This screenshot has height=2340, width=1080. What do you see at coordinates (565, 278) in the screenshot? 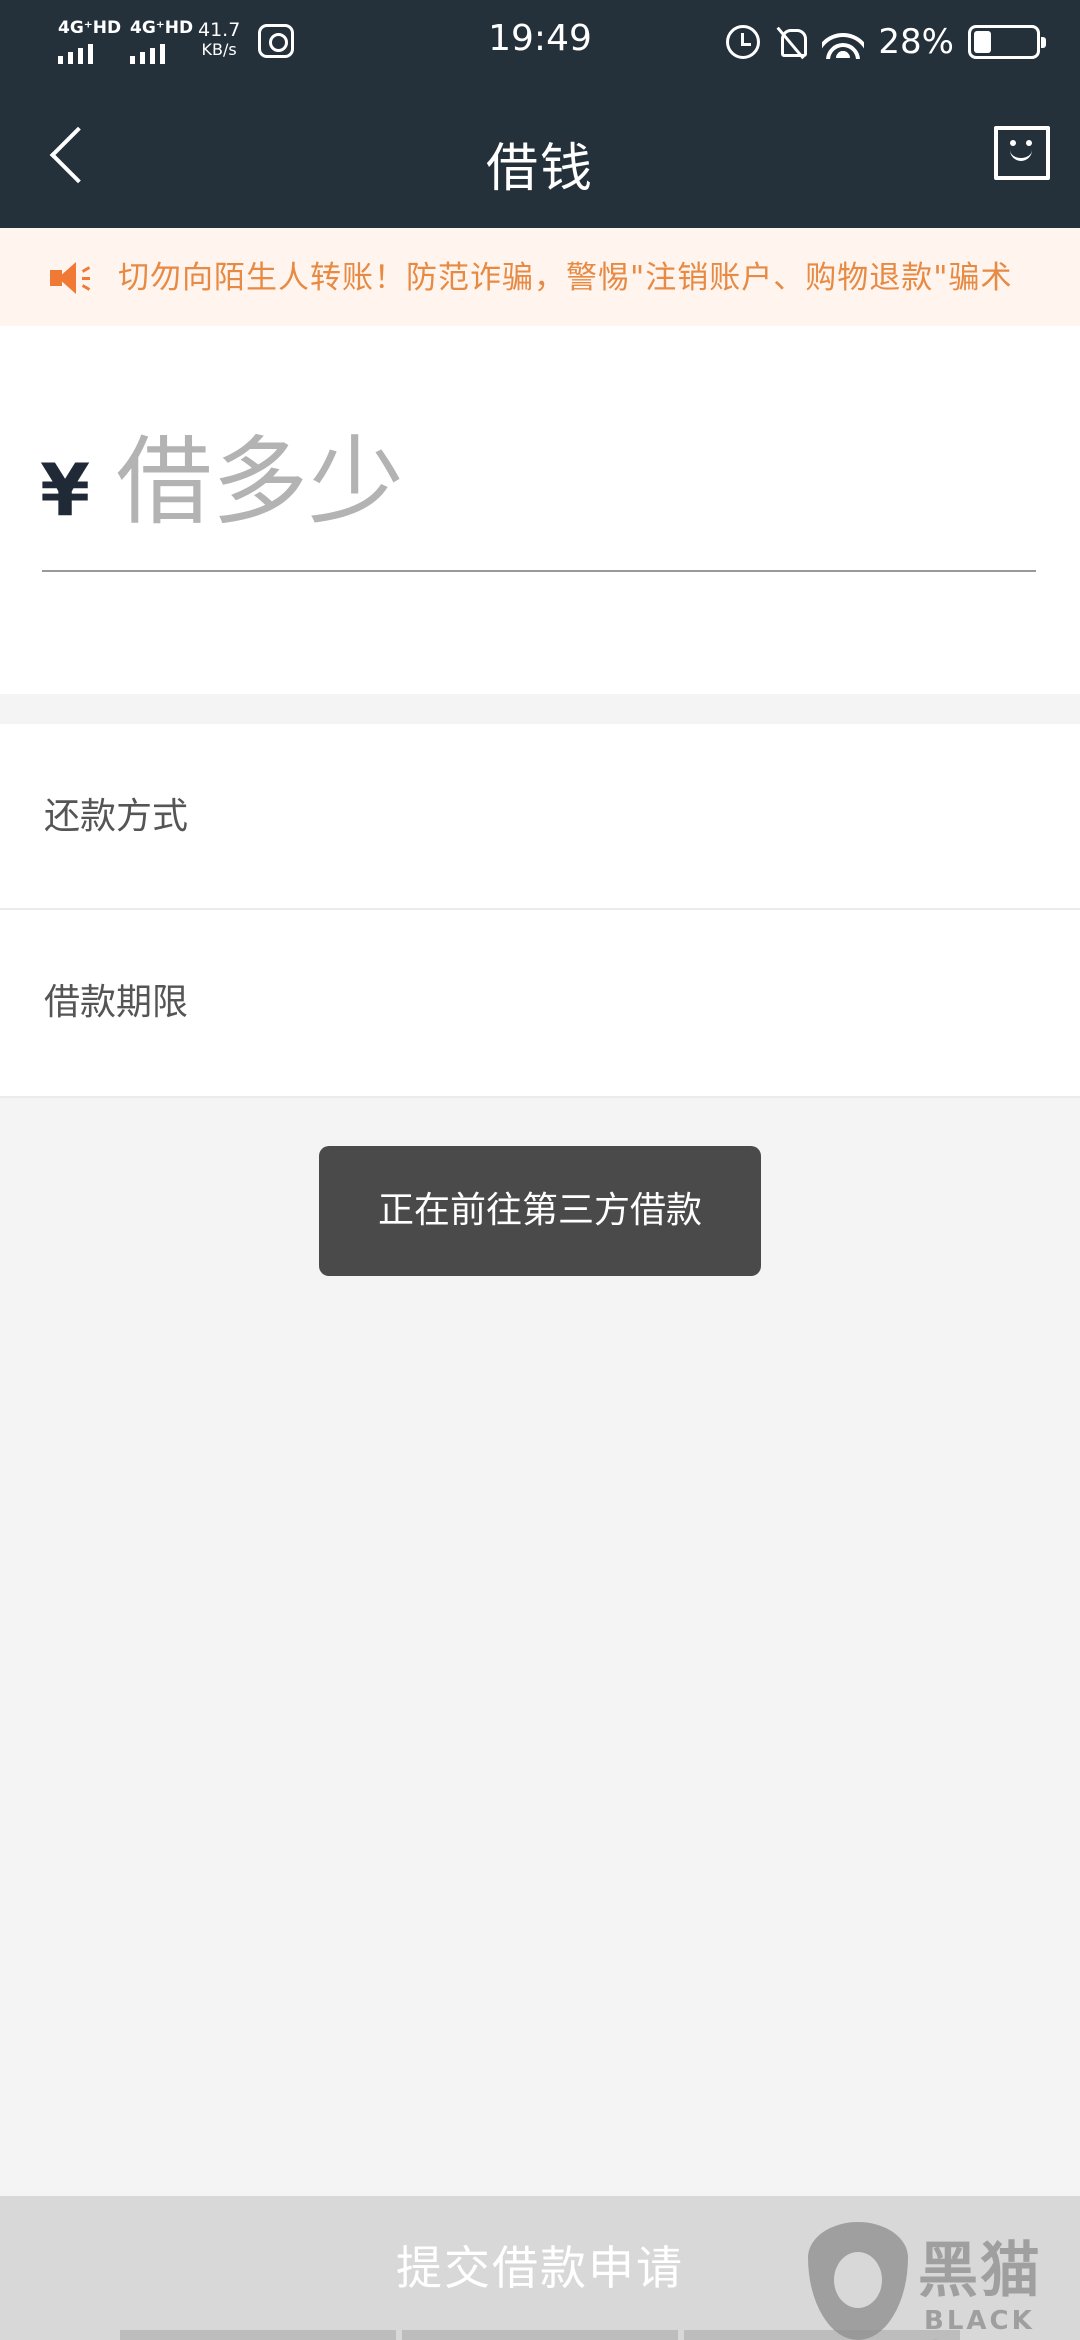
I see `fraud-warning-text: 切勿向陌生人转账！防范诈骗，警惕"注销账户、购物退款"骗术` at bounding box center [565, 278].